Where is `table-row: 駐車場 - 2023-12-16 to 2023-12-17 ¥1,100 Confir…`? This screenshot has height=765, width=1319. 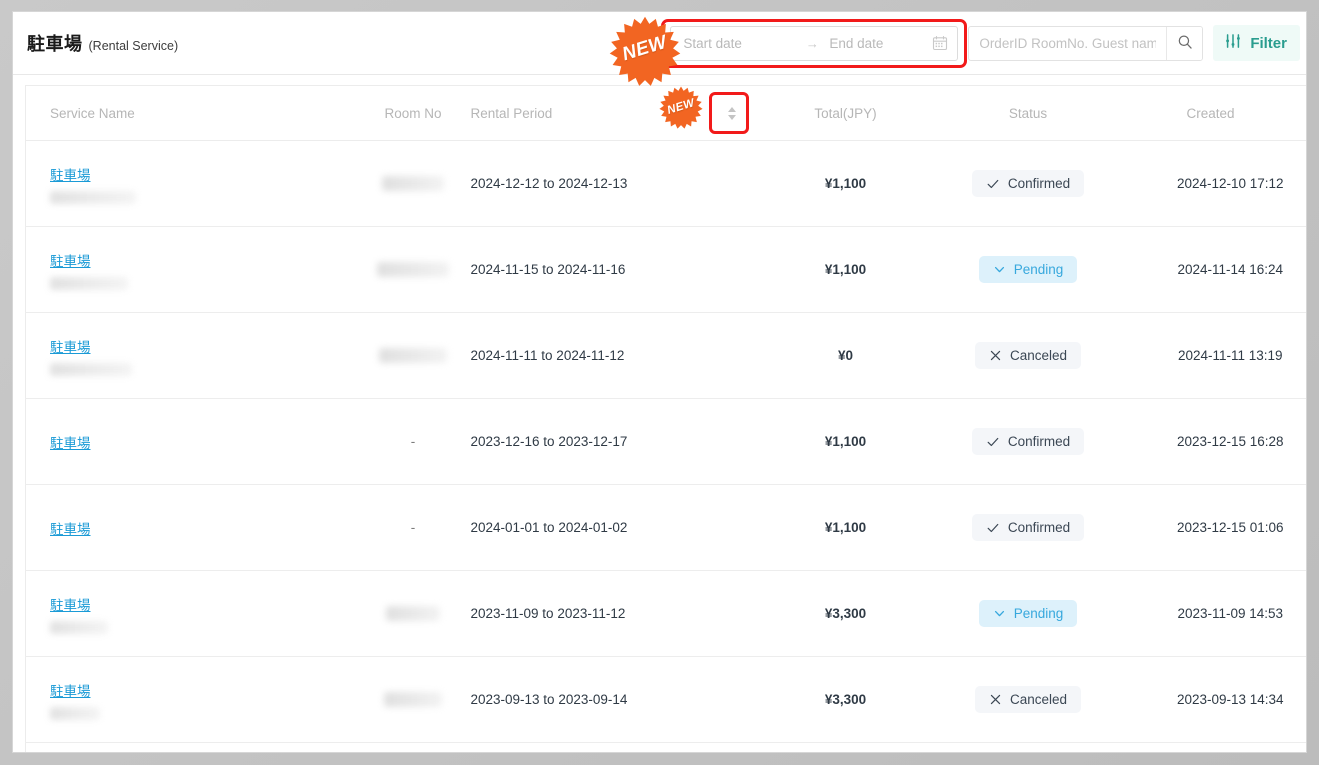 table-row: 駐車場 - 2023-12-16 to 2023-12-17 ¥1,100 Confir… is located at coordinates (665, 441).